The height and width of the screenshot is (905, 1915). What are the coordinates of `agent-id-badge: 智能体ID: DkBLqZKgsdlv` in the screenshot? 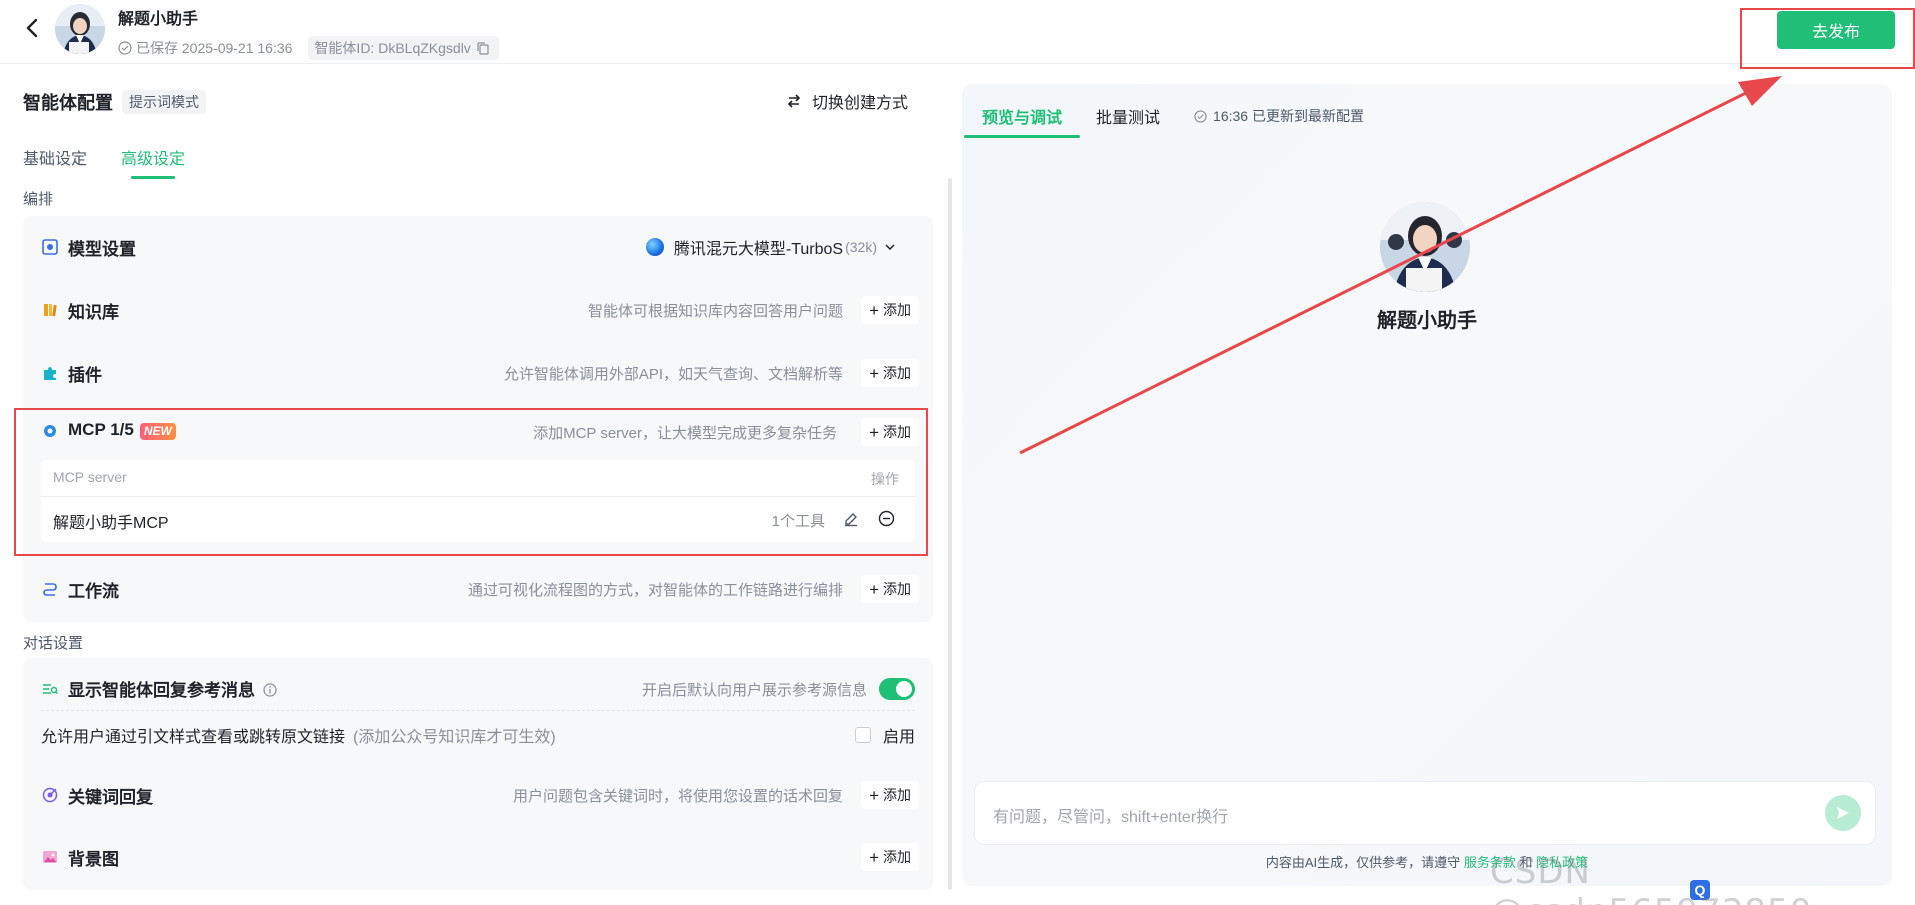 It's located at (403, 48).